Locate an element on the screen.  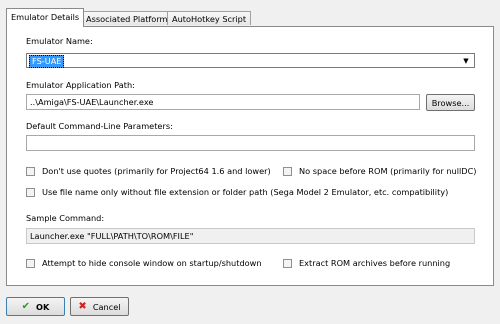
app-path-input: ..\Amiga\FS-UAE\Launcher.exe is located at coordinates (223, 102).